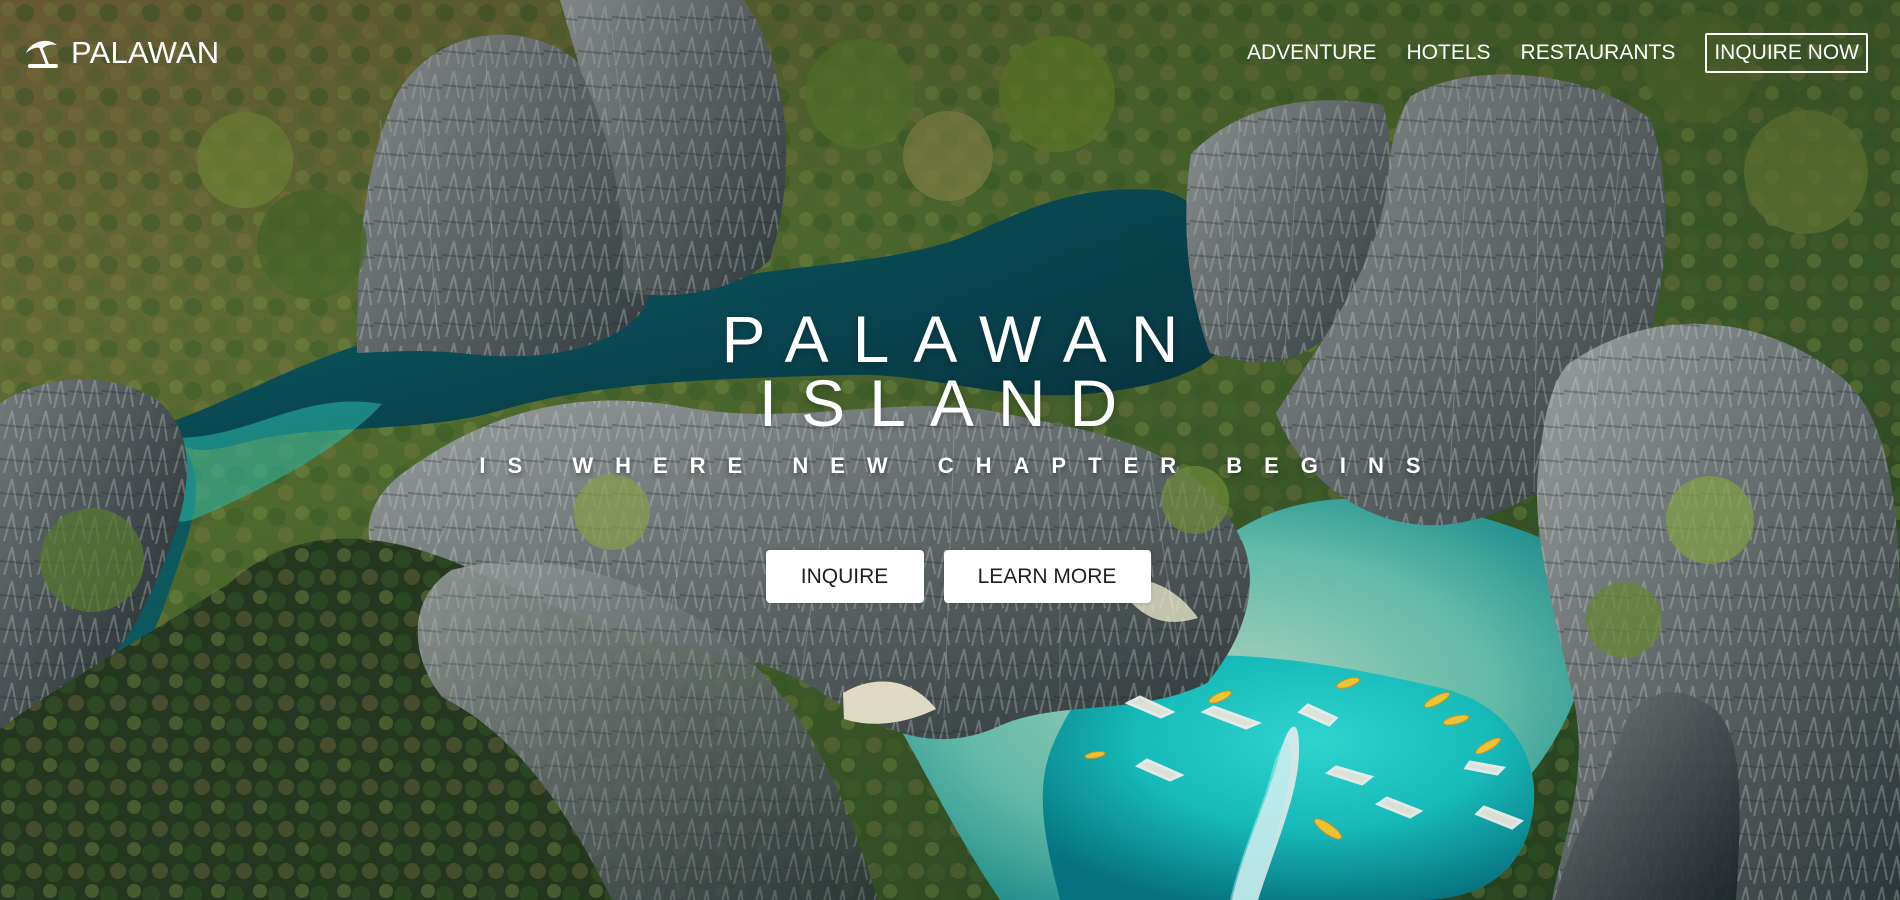  What do you see at coordinates (844, 576) in the screenshot?
I see `inquire-button: INQUIRE` at bounding box center [844, 576].